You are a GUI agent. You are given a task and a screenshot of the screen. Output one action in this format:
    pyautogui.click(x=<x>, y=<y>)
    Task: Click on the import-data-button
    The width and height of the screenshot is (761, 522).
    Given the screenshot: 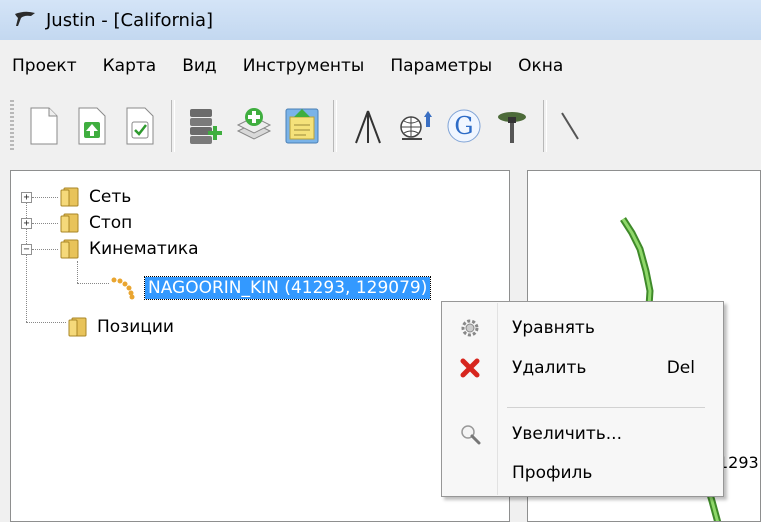 What is the action you would take?
    pyautogui.click(x=302, y=126)
    